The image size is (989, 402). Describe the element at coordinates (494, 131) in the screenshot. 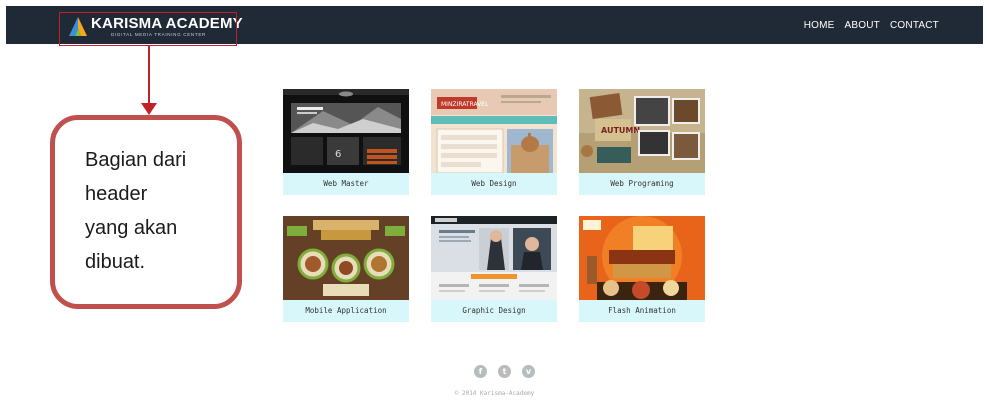

I see `thumbnail-web-design: MINZIRATRAVEL` at that location.